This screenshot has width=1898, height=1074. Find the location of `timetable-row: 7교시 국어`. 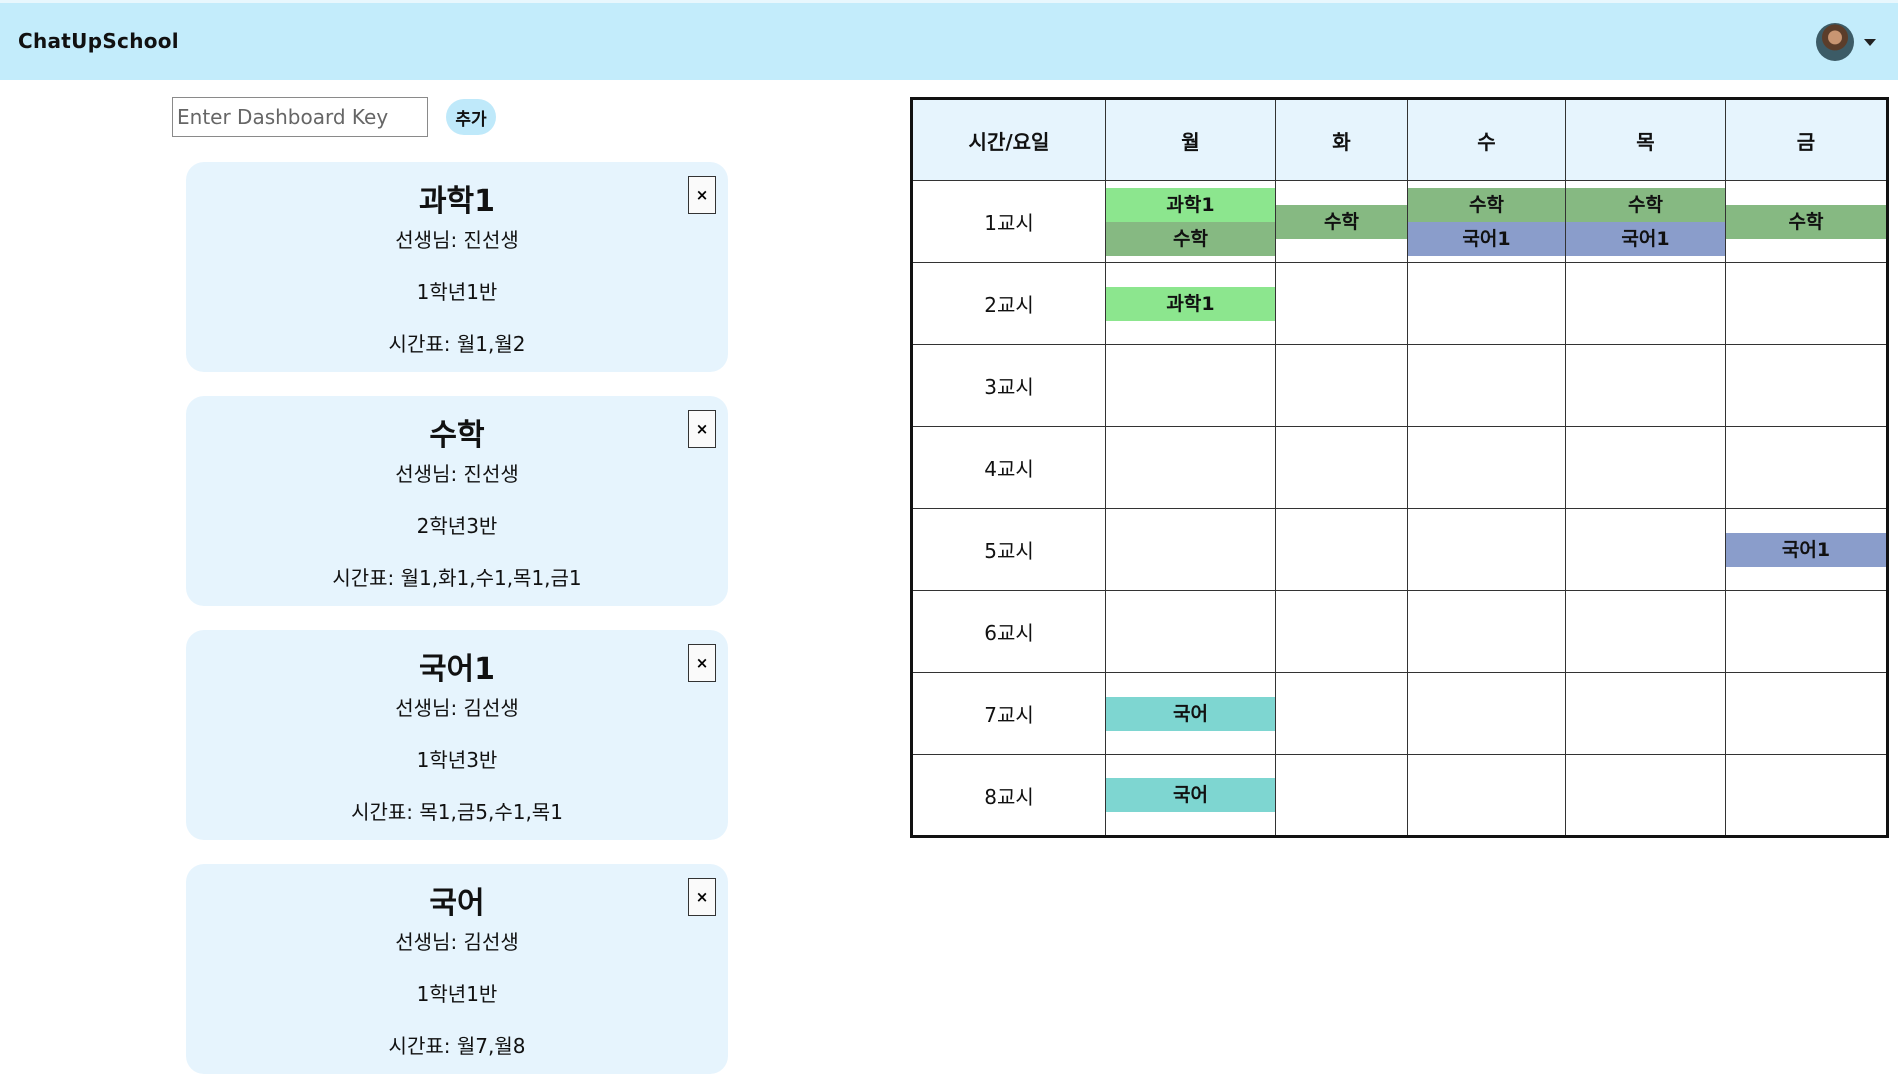

timetable-row: 7교시 국어 is located at coordinates (1399, 713).